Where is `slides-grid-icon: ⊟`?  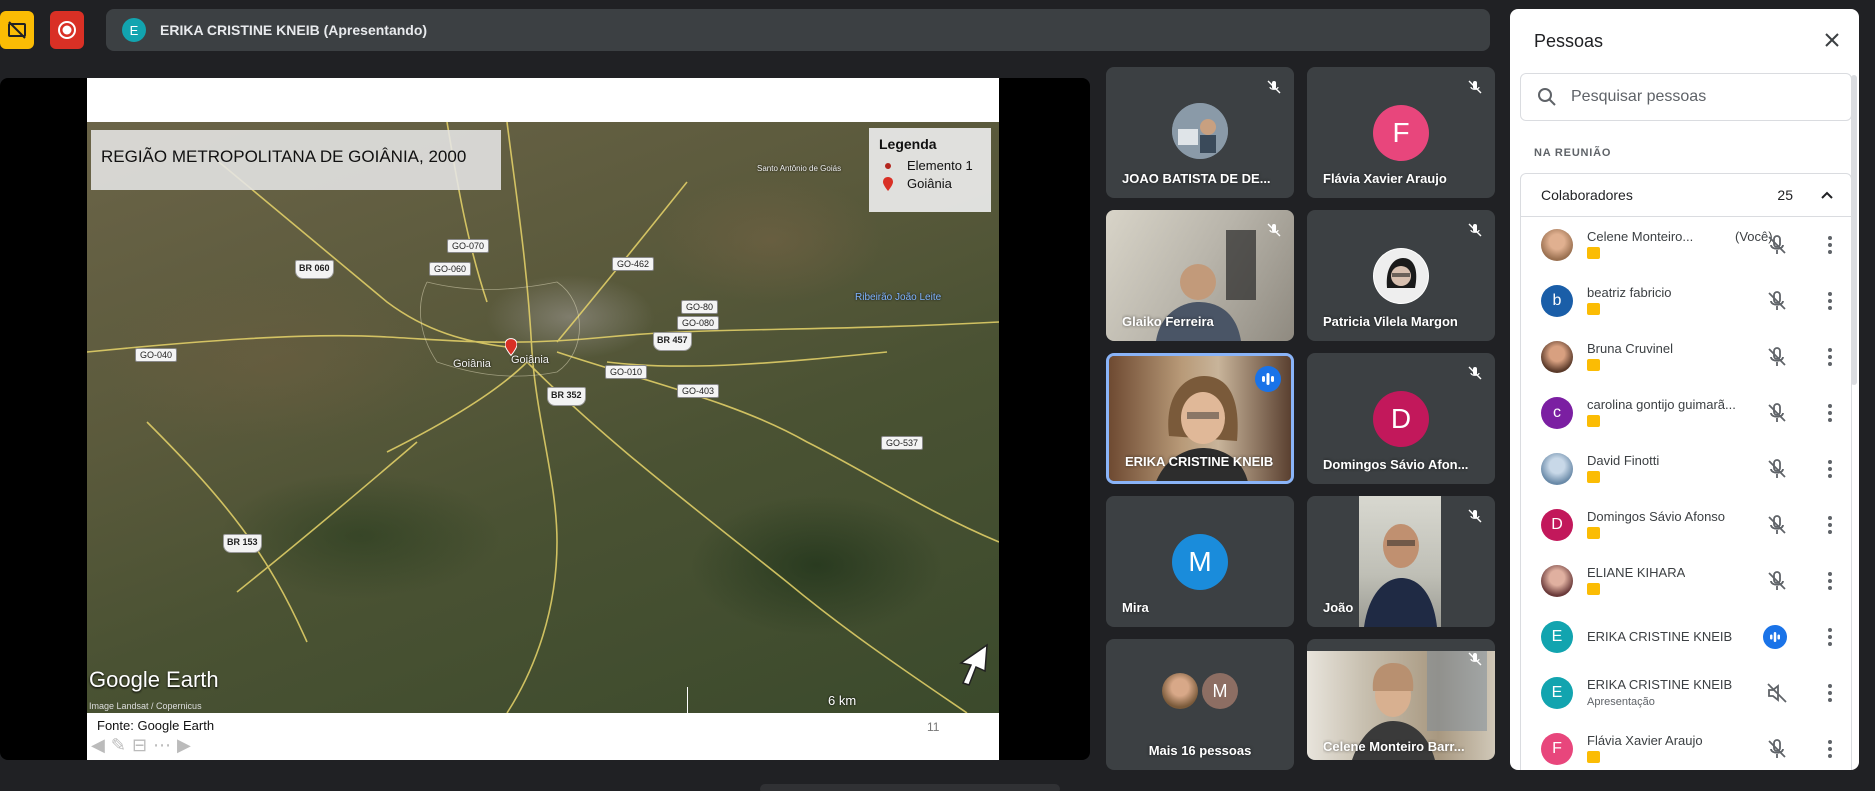
slides-grid-icon: ⊟ is located at coordinates (139, 745).